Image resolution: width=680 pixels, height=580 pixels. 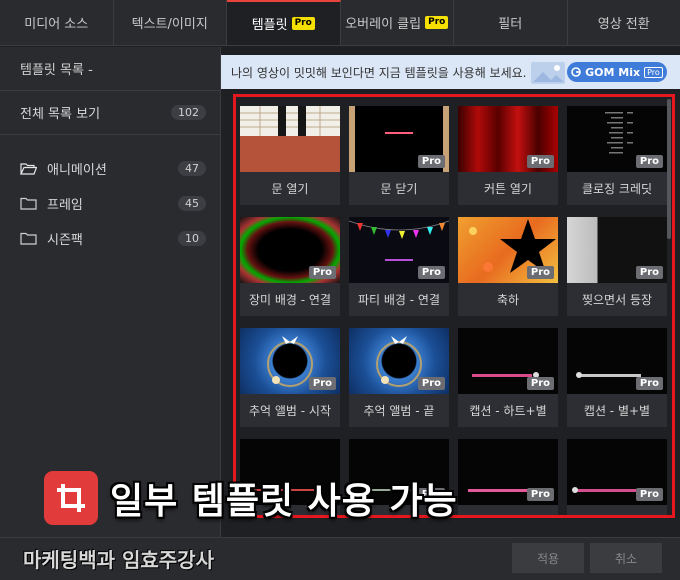 I want to click on template-card: Pro 장미 배경 - 연결, so click(x=290, y=266).